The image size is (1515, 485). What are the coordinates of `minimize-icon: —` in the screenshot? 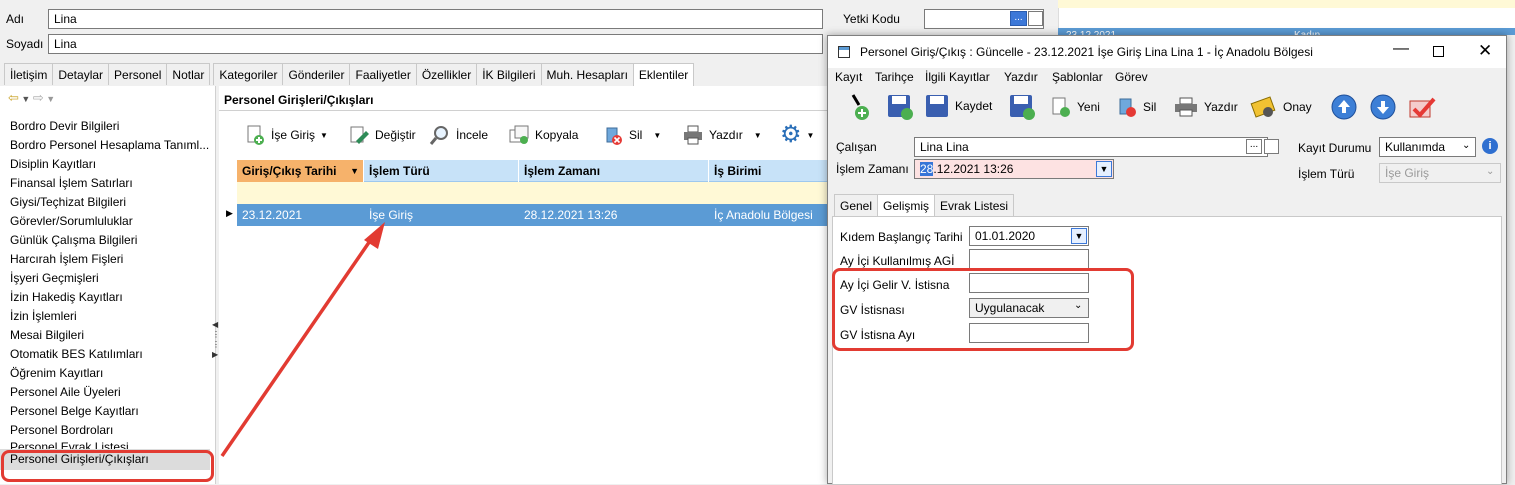 It's located at (1401, 49).